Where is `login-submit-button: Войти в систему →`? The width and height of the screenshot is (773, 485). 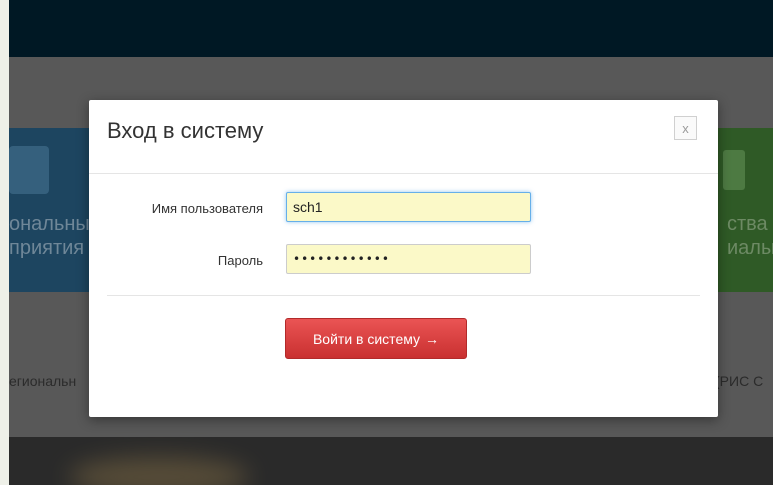 login-submit-button: Войти в систему → is located at coordinates (376, 338).